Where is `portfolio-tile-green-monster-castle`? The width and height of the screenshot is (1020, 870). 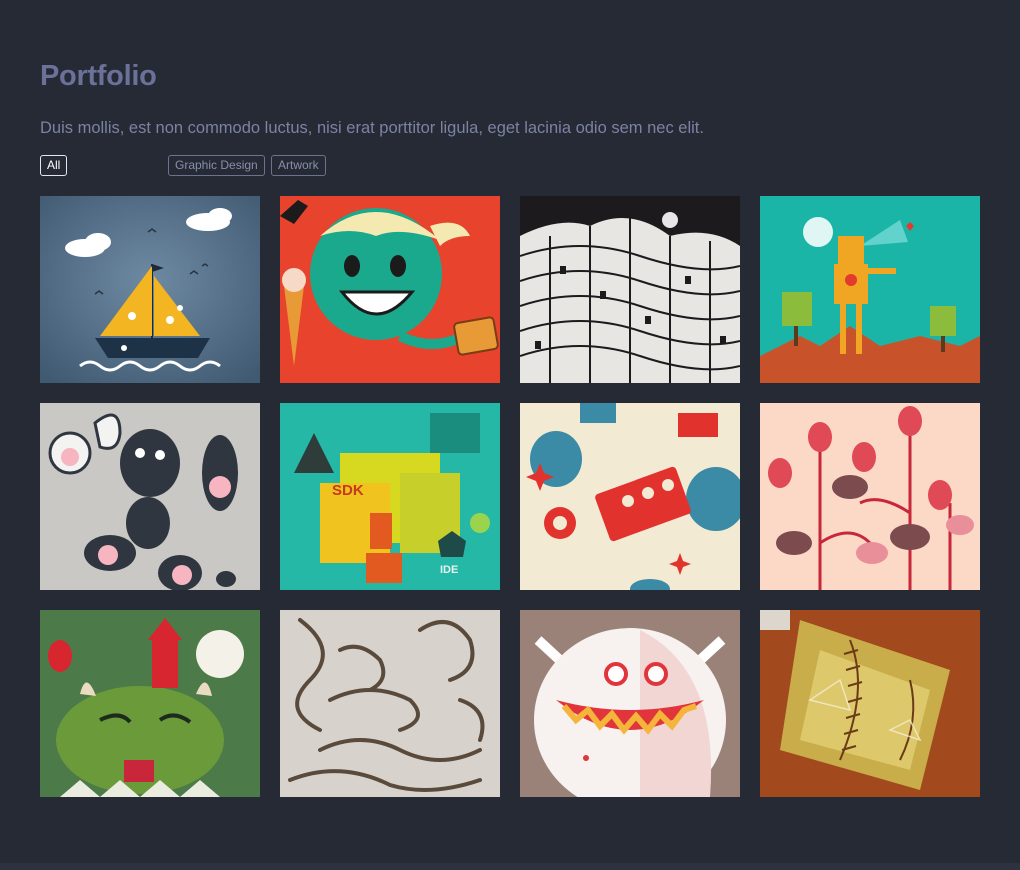 portfolio-tile-green-monster-castle is located at coordinates (150, 703).